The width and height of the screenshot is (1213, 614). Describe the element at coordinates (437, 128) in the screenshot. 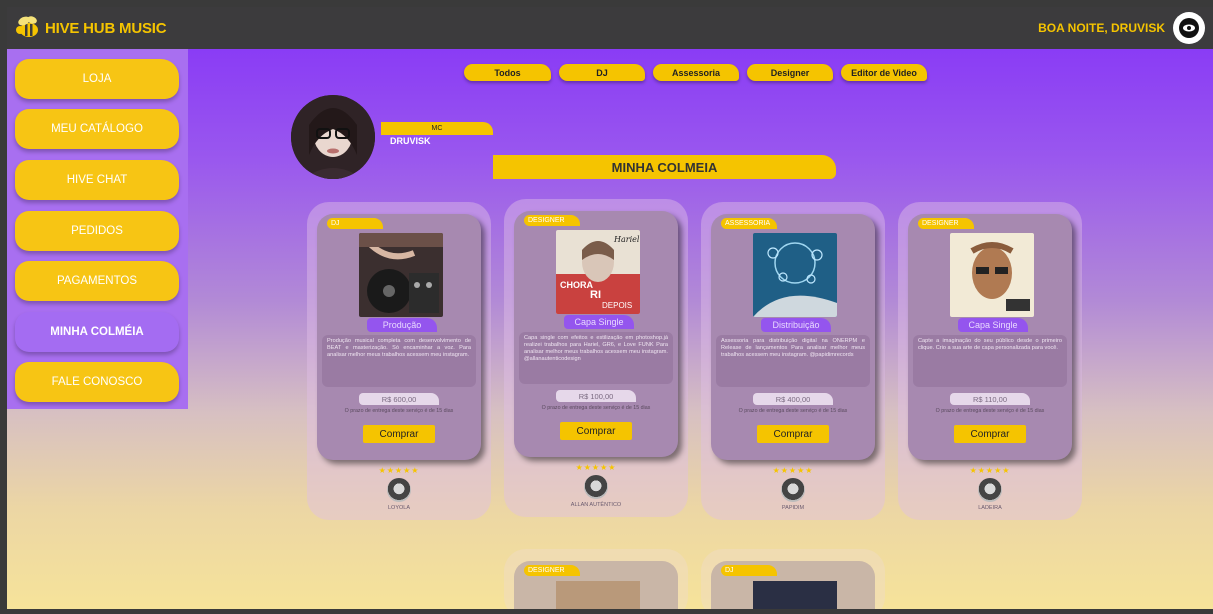

I see `profile-role-tag: MC` at that location.